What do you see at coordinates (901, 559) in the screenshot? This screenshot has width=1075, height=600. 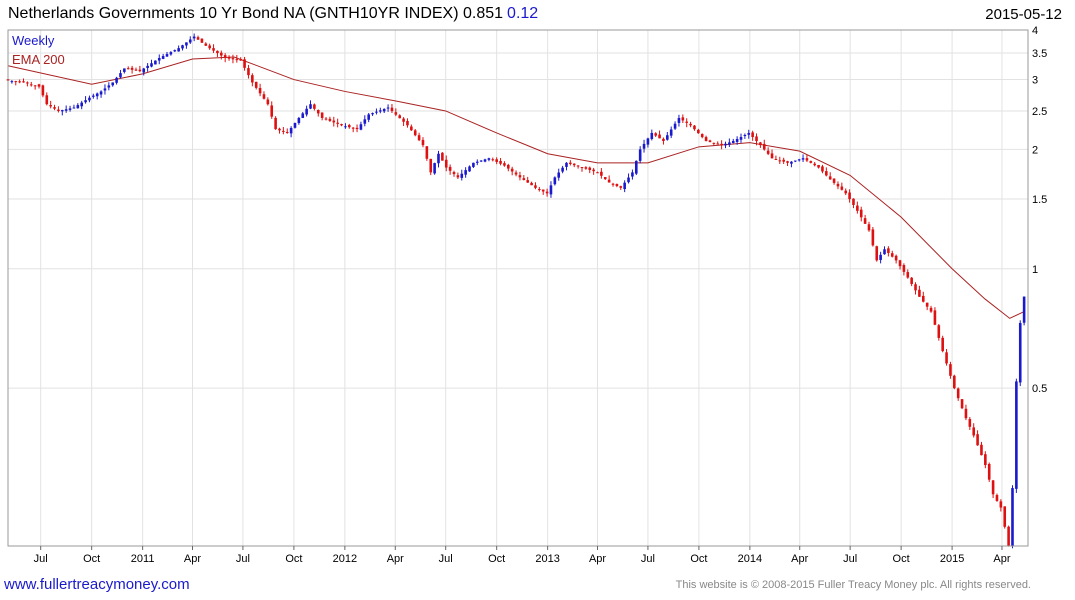 I see `x-tick-label: Oct` at bounding box center [901, 559].